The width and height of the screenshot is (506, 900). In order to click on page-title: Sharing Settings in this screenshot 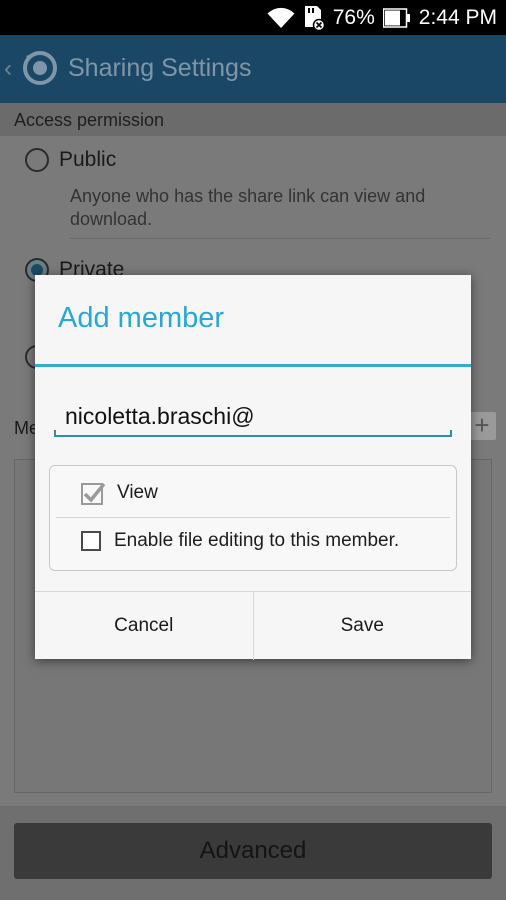, I will do `click(160, 68)`.